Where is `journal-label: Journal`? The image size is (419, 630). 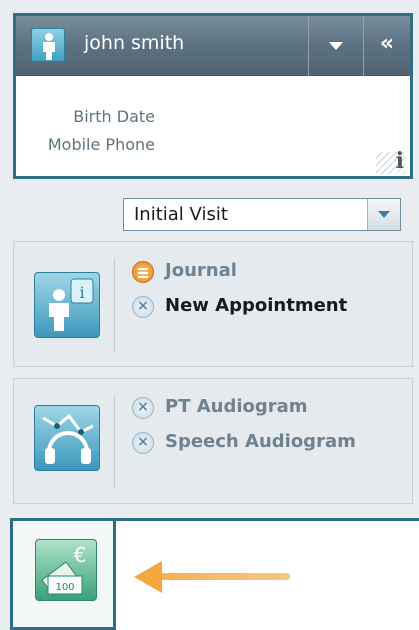 journal-label: Journal is located at coordinates (201, 270).